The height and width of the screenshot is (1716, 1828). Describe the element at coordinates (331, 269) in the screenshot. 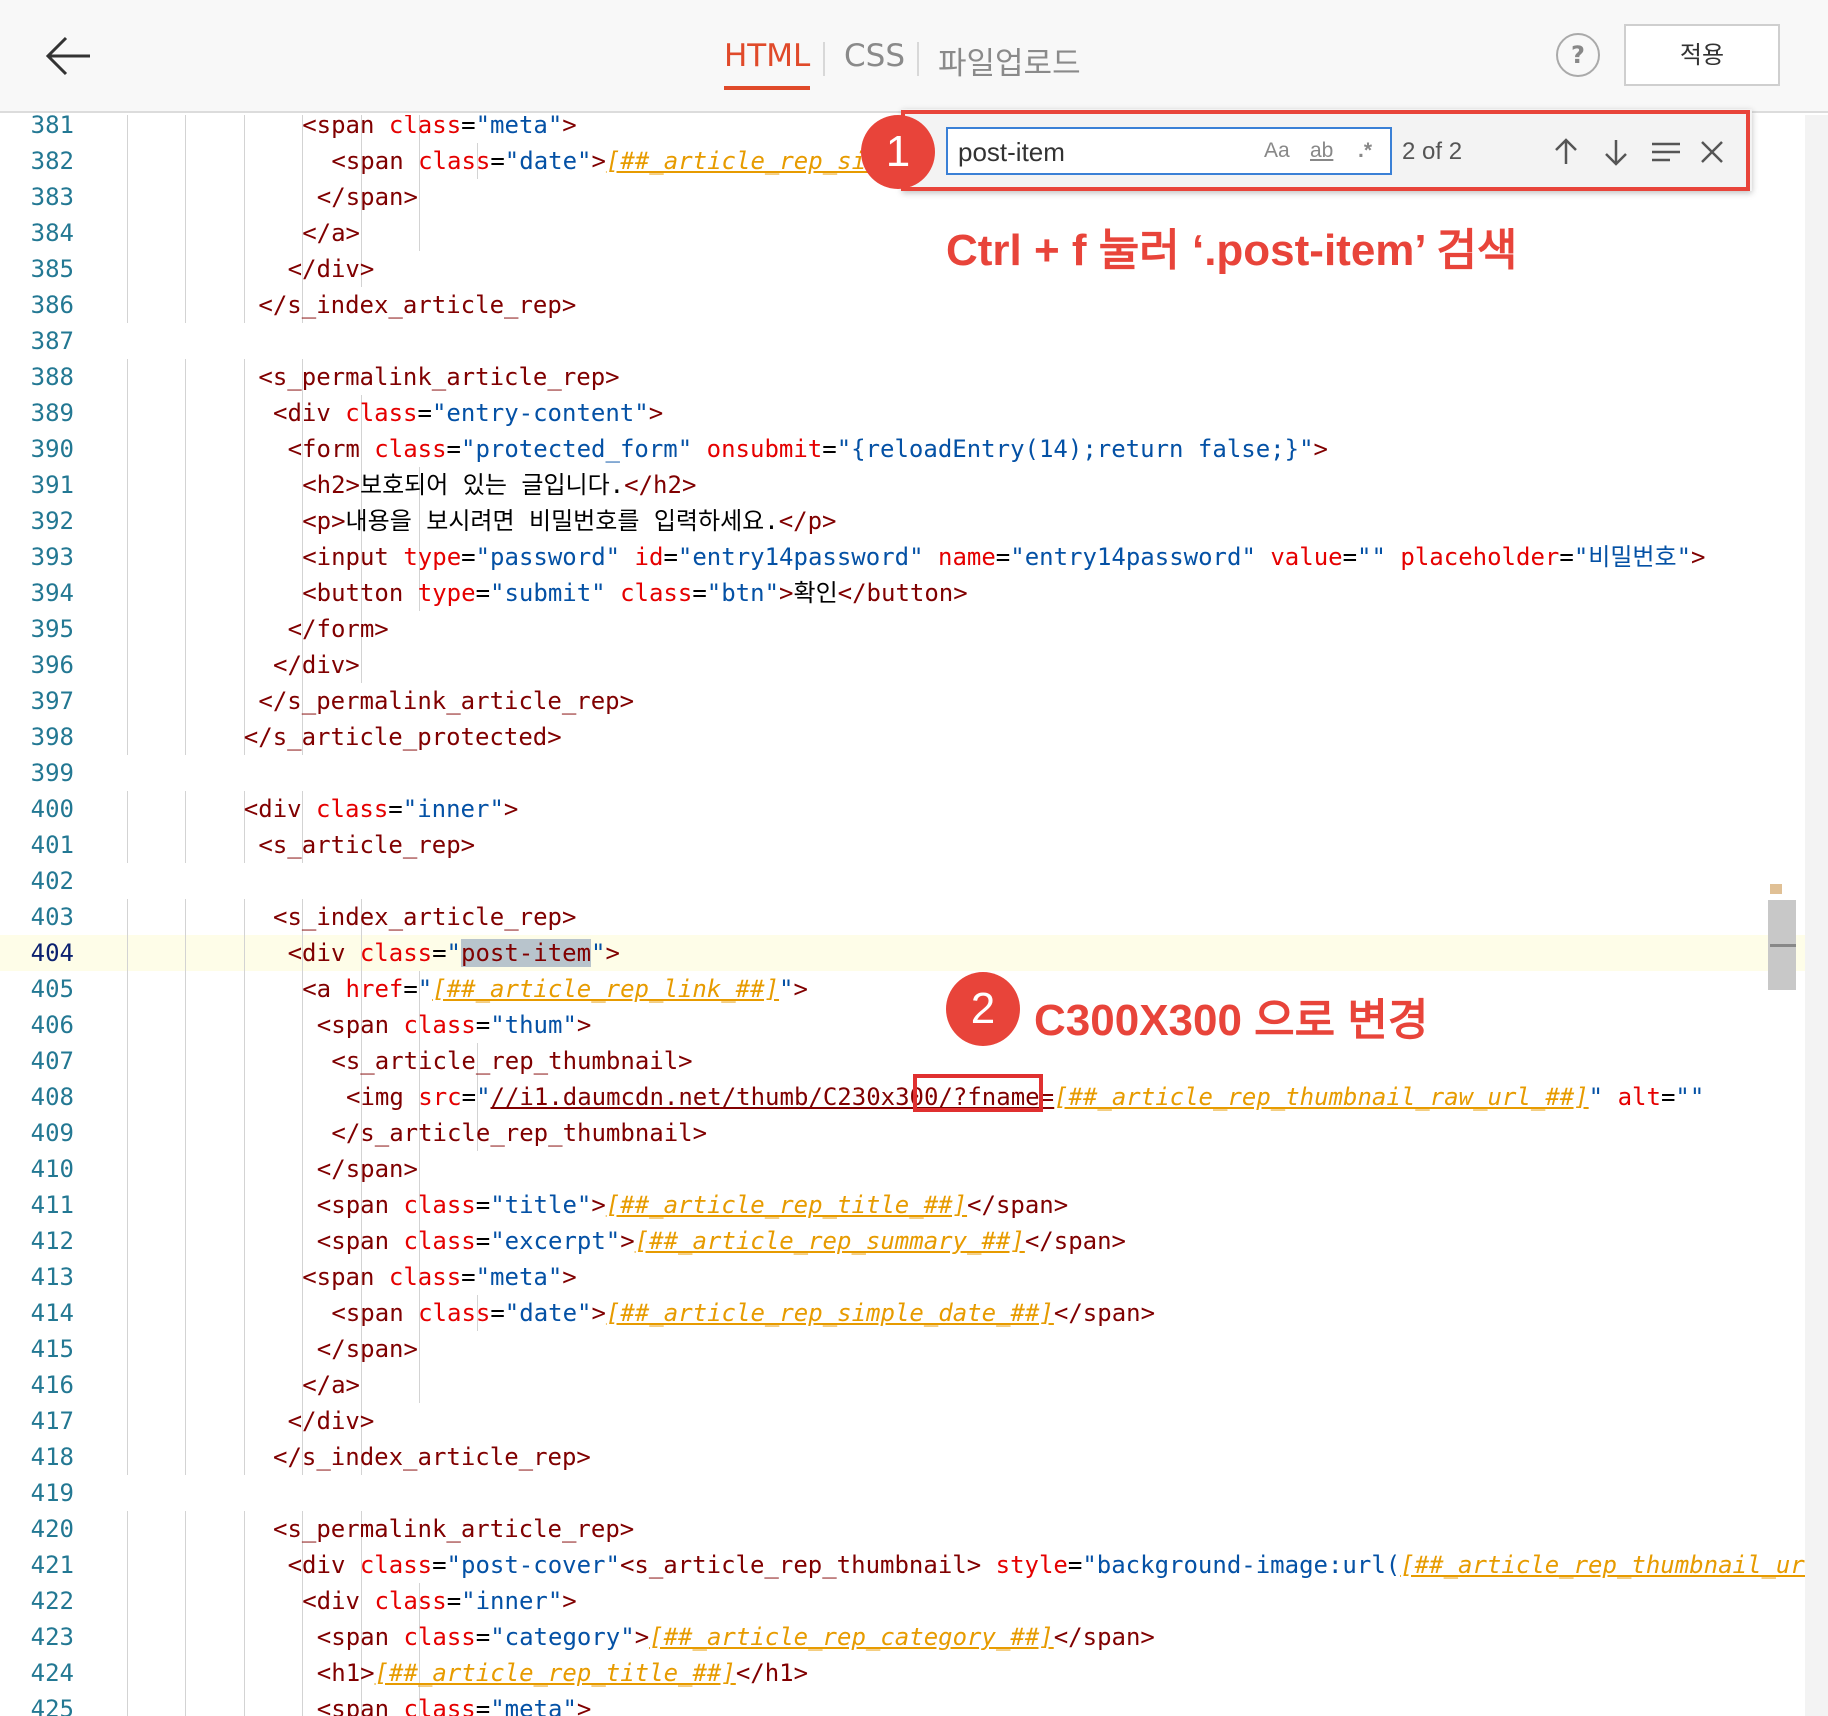

I see `code-token: </div>` at that location.